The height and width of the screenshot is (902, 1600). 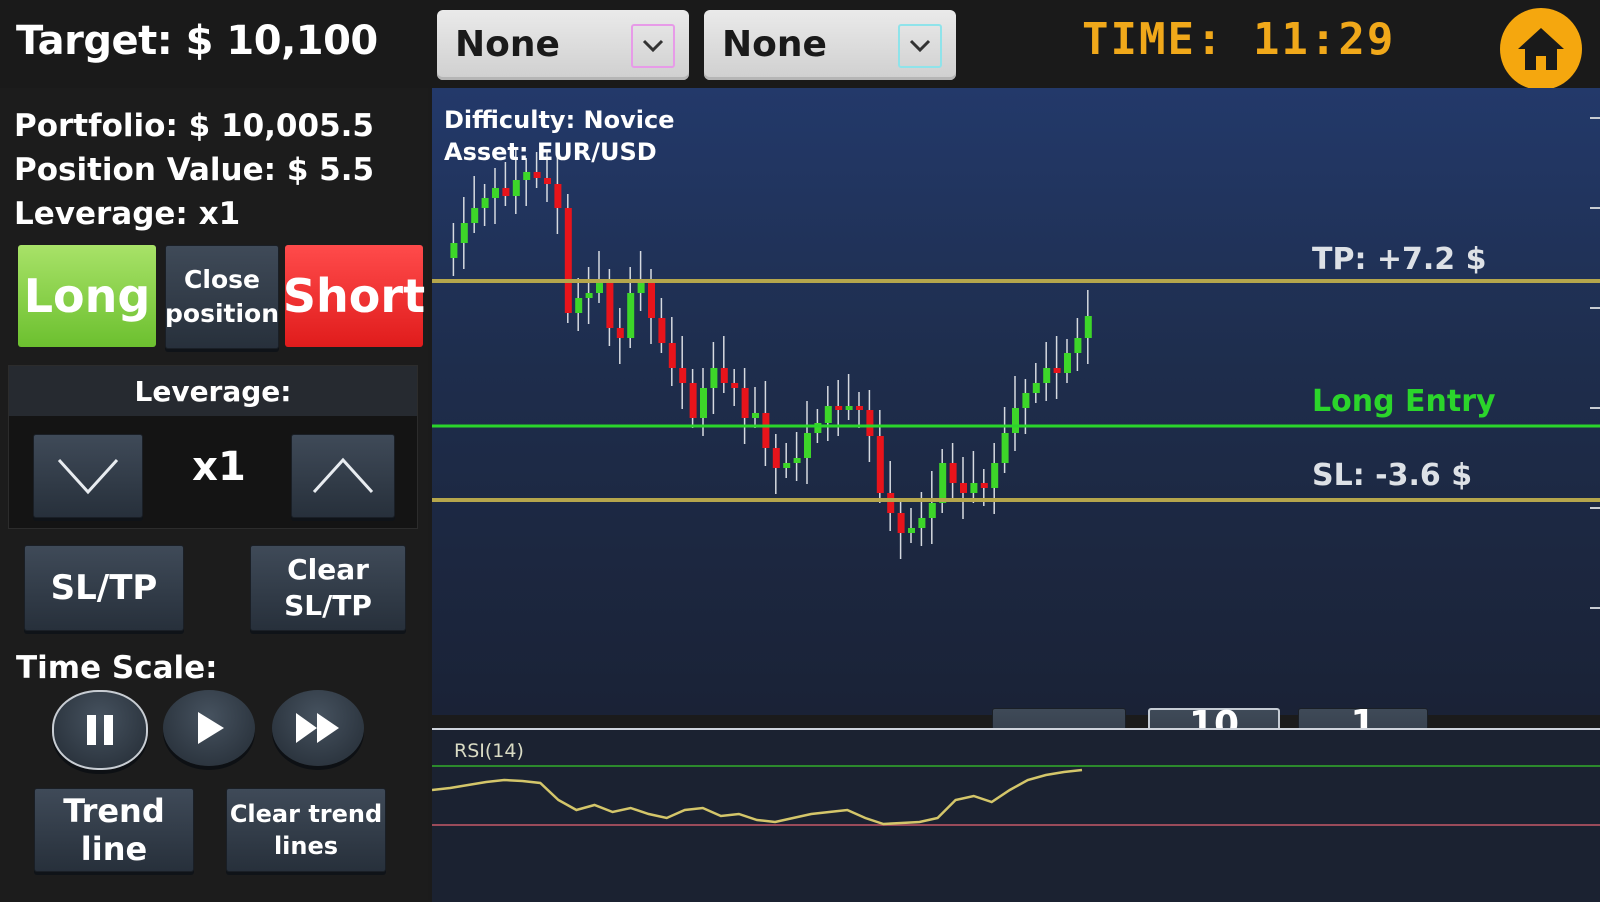 I want to click on home-icon, so click(x=1541, y=49).